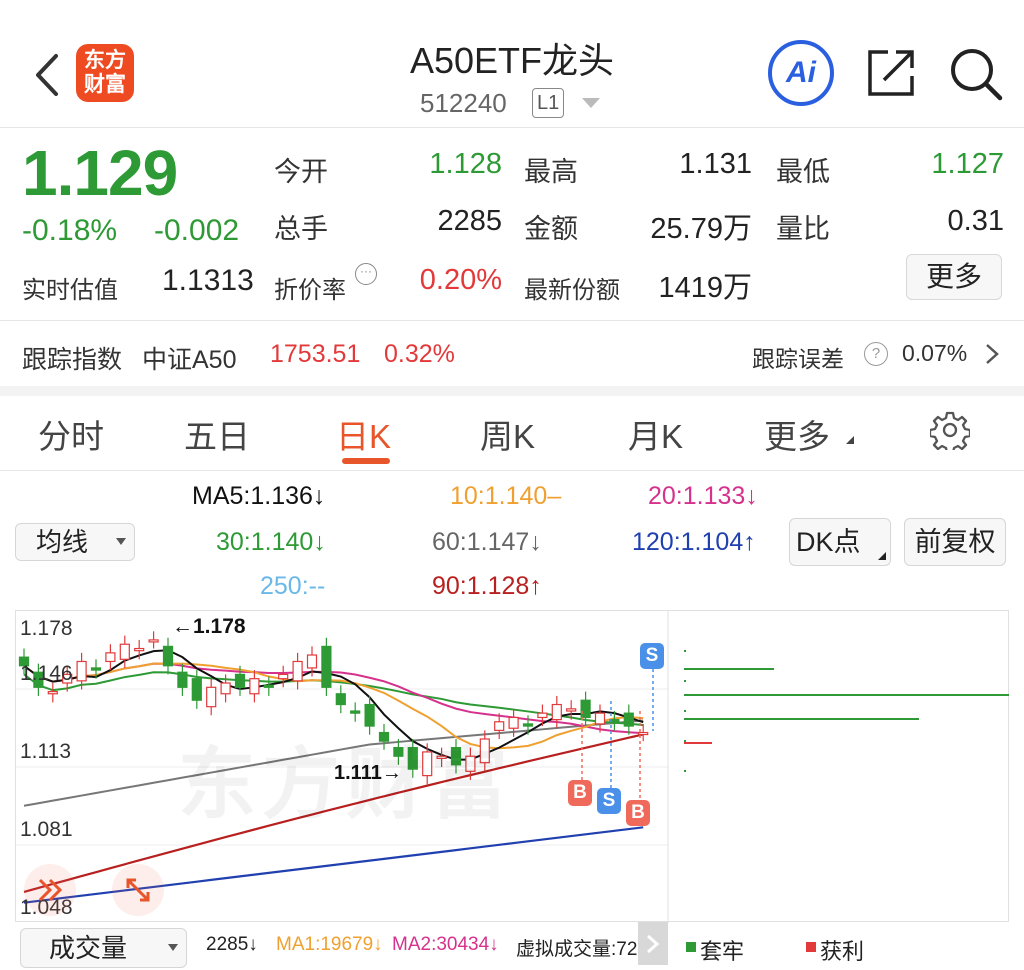 Image resolution: width=1024 pixels, height=970 pixels. I want to click on watermark: 东方财富, so click(346, 784).